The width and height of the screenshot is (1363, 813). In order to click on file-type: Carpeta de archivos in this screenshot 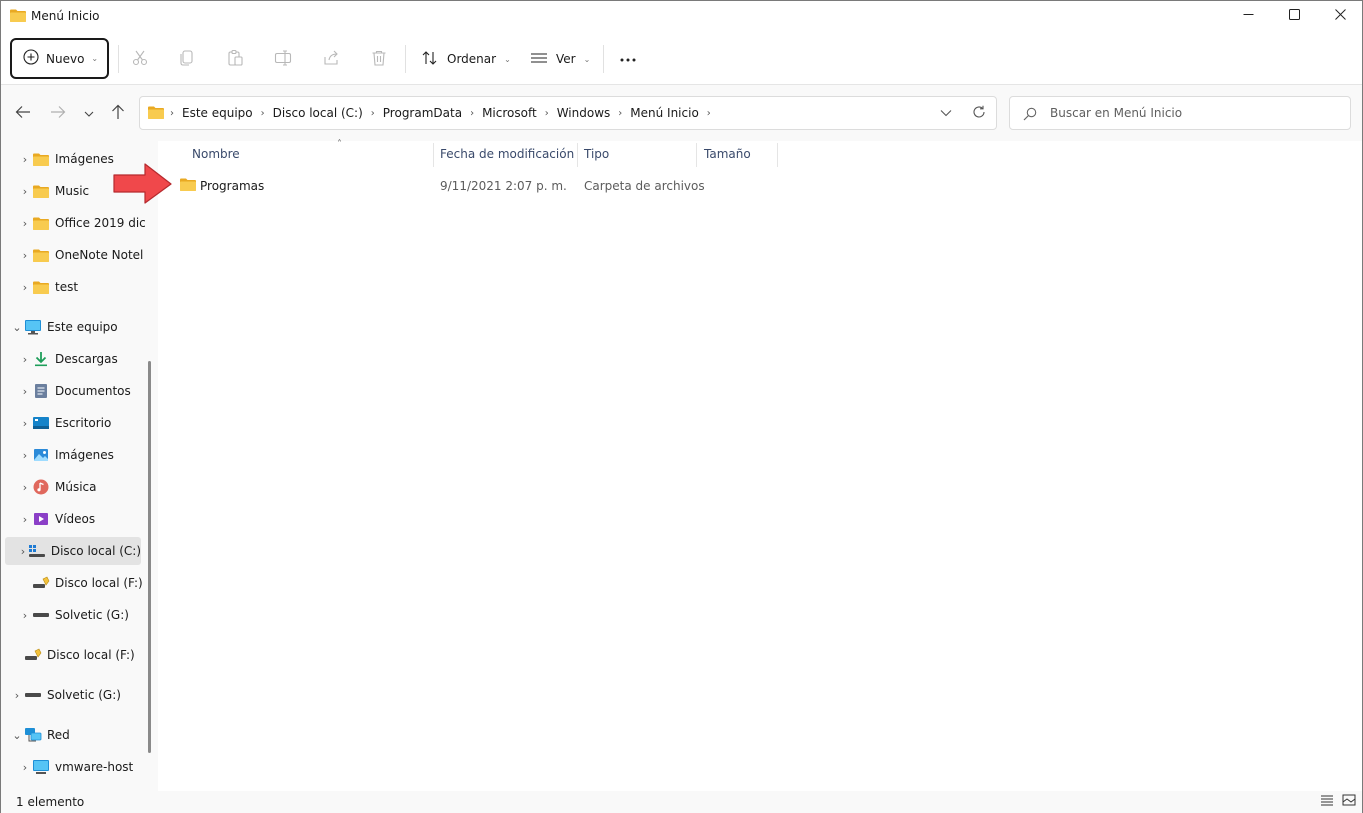, I will do `click(644, 186)`.